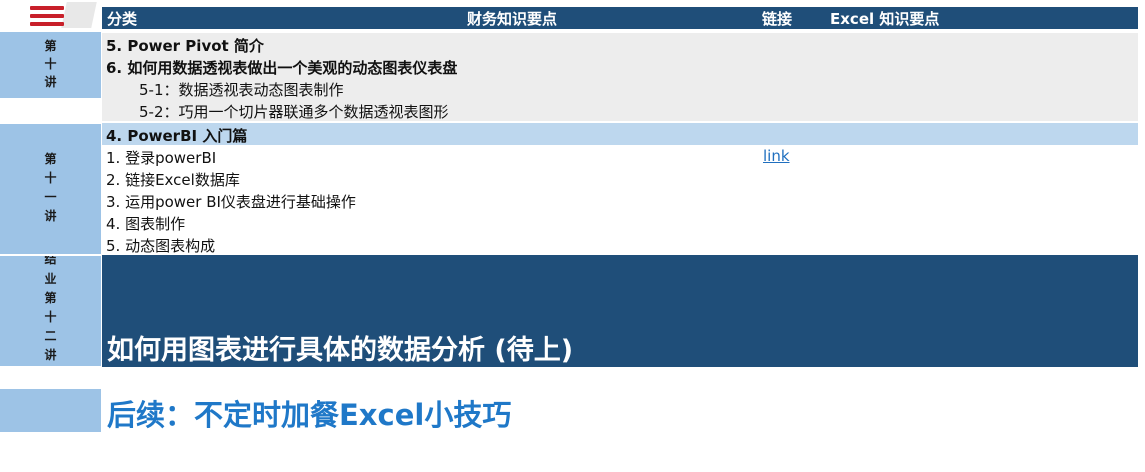 The width and height of the screenshot is (1145, 472). What do you see at coordinates (620, 18) in the screenshot?
I see `table-header: 分类 财务知识要点 链接 Excel 知识要点` at bounding box center [620, 18].